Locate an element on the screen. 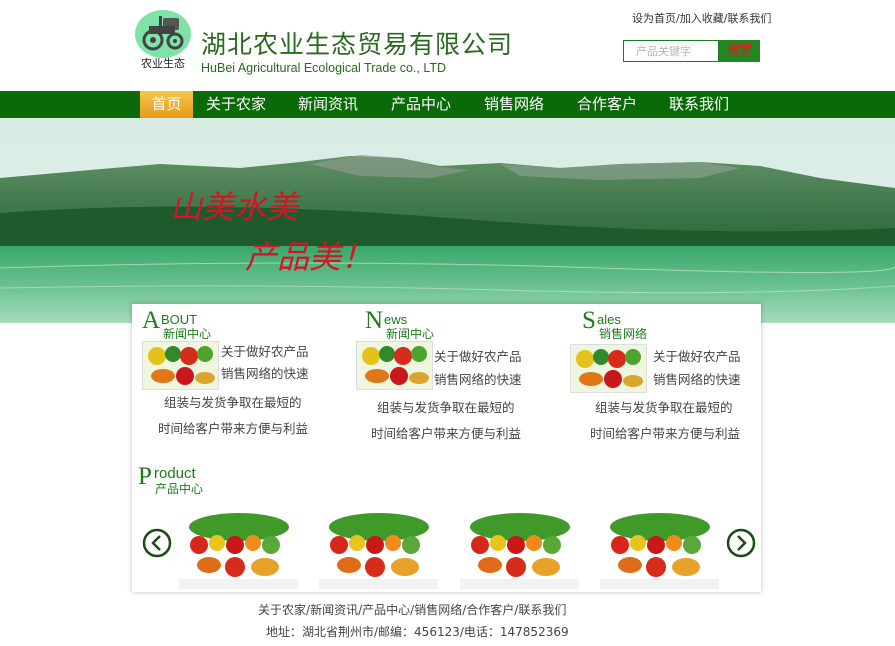  logo: 农业生态 is located at coordinates (163, 41).